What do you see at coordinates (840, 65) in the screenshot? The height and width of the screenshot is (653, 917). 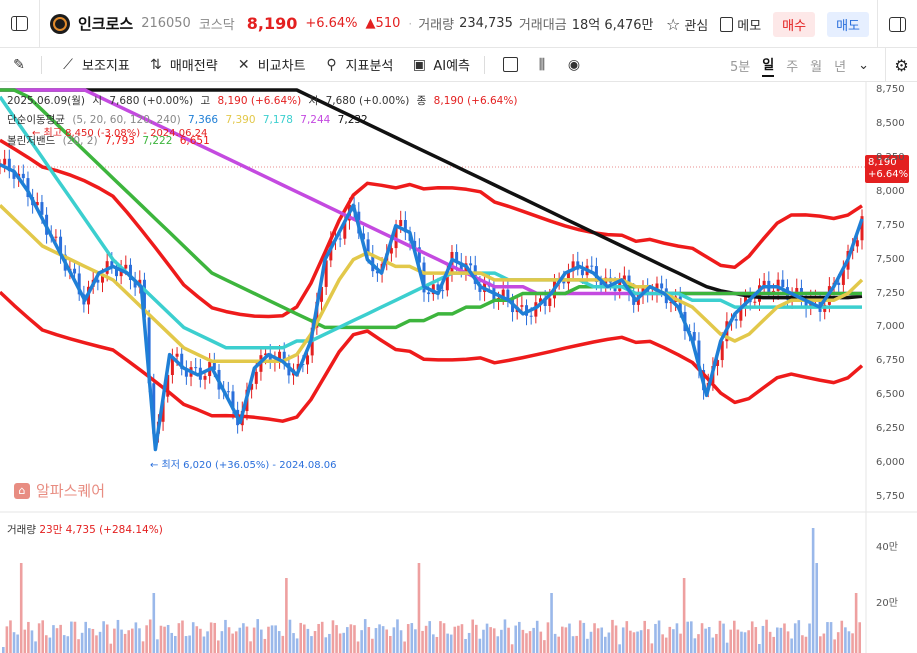 I see `period-year: 년` at bounding box center [840, 65].